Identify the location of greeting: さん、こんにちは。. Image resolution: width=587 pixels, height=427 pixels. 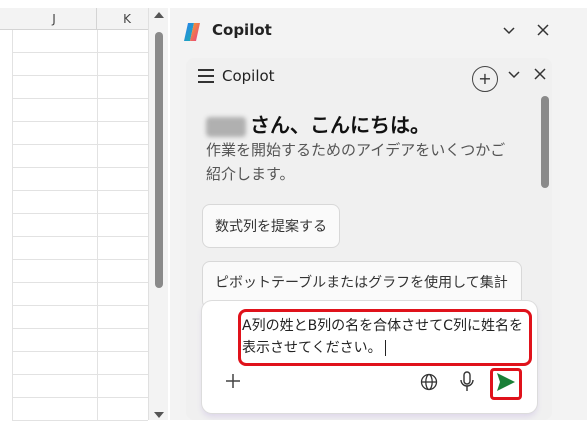
(318, 123).